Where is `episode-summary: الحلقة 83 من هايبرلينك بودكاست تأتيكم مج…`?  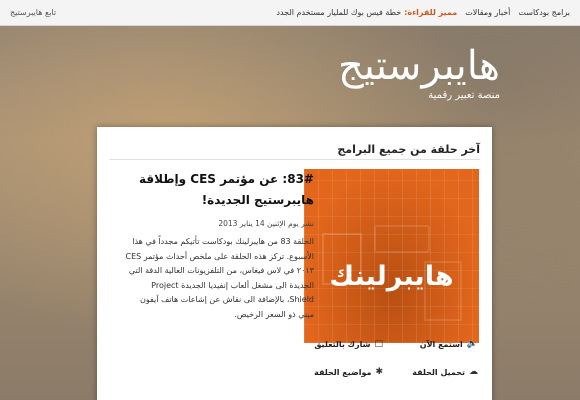
episode-summary: الحلقة 83 من هايبرلينك بودكاست تأتيكم مج… is located at coordinates (220, 278).